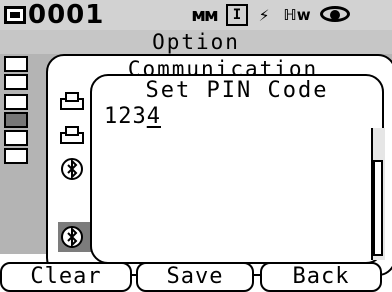  I want to click on communication-list, so click(74, 175).